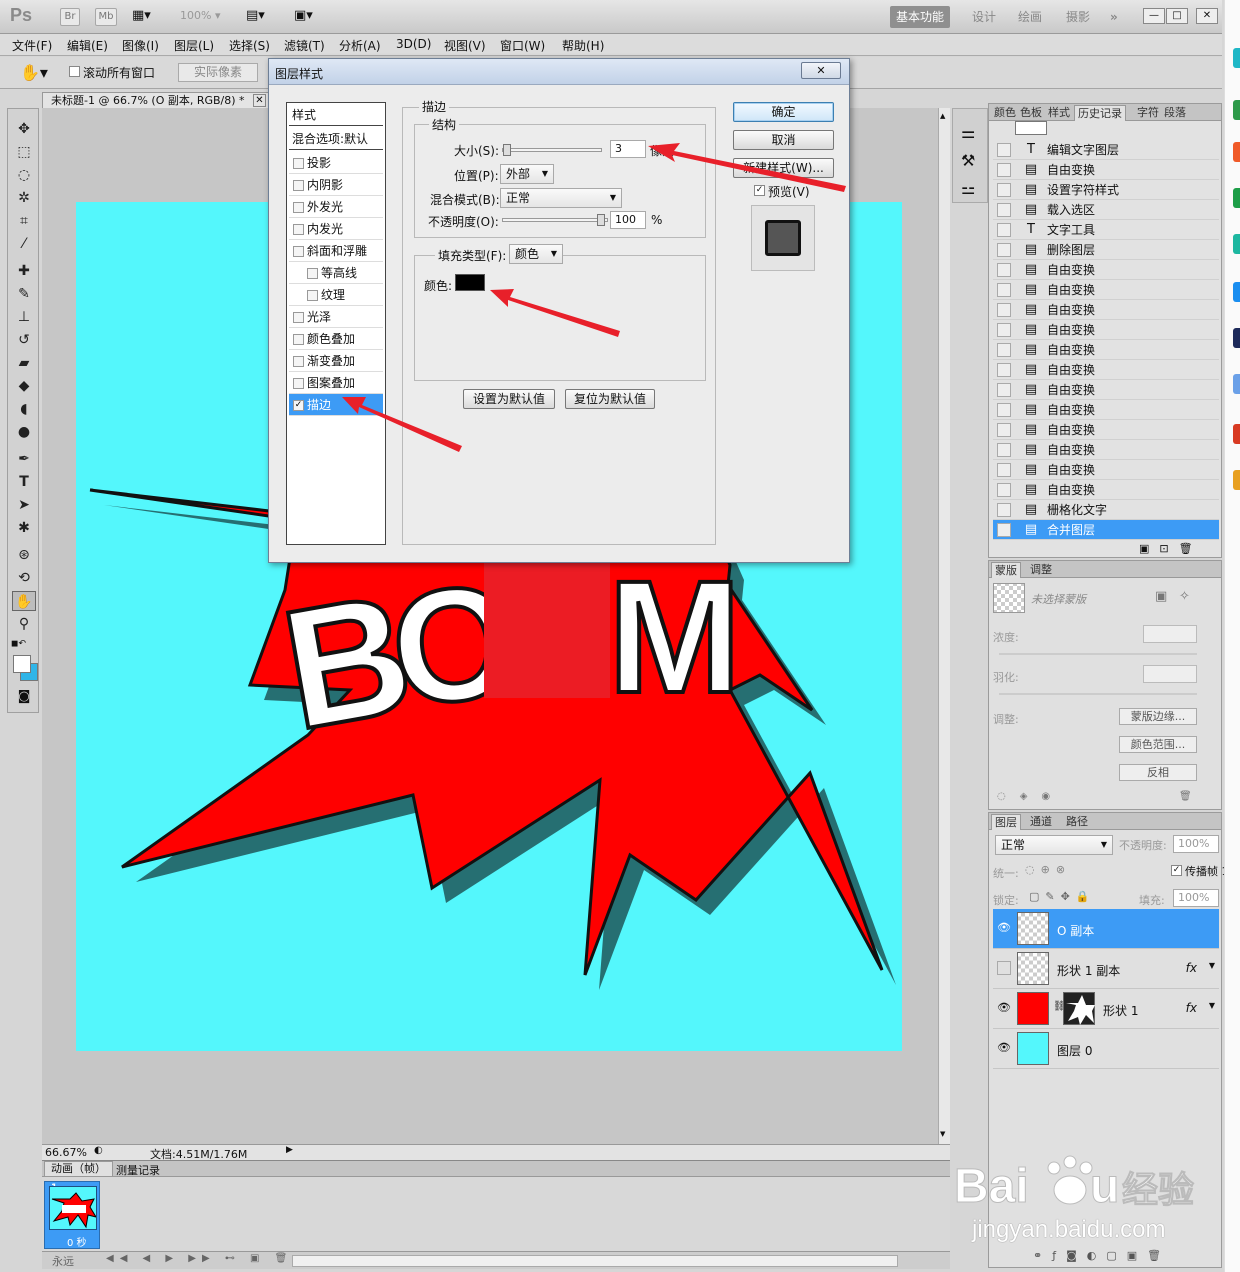 The width and height of the screenshot is (1240, 1272). What do you see at coordinates (106, 17) in the screenshot?
I see `mini-bridge-button: Mb` at bounding box center [106, 17].